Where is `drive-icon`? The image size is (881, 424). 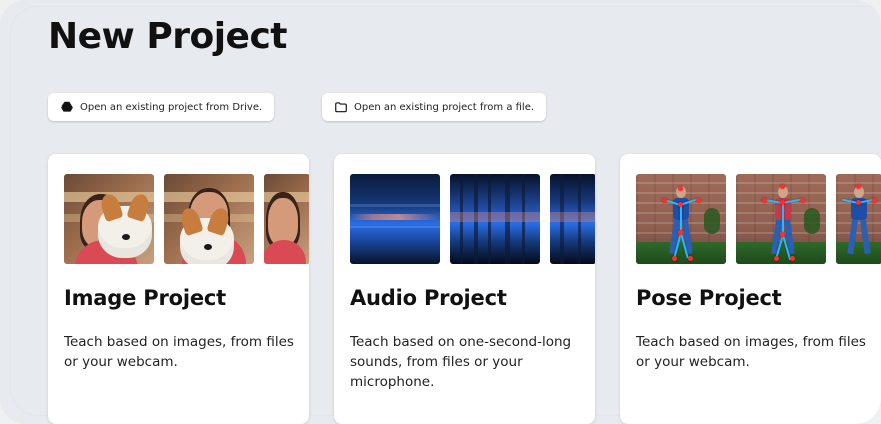 drive-icon is located at coordinates (67, 107).